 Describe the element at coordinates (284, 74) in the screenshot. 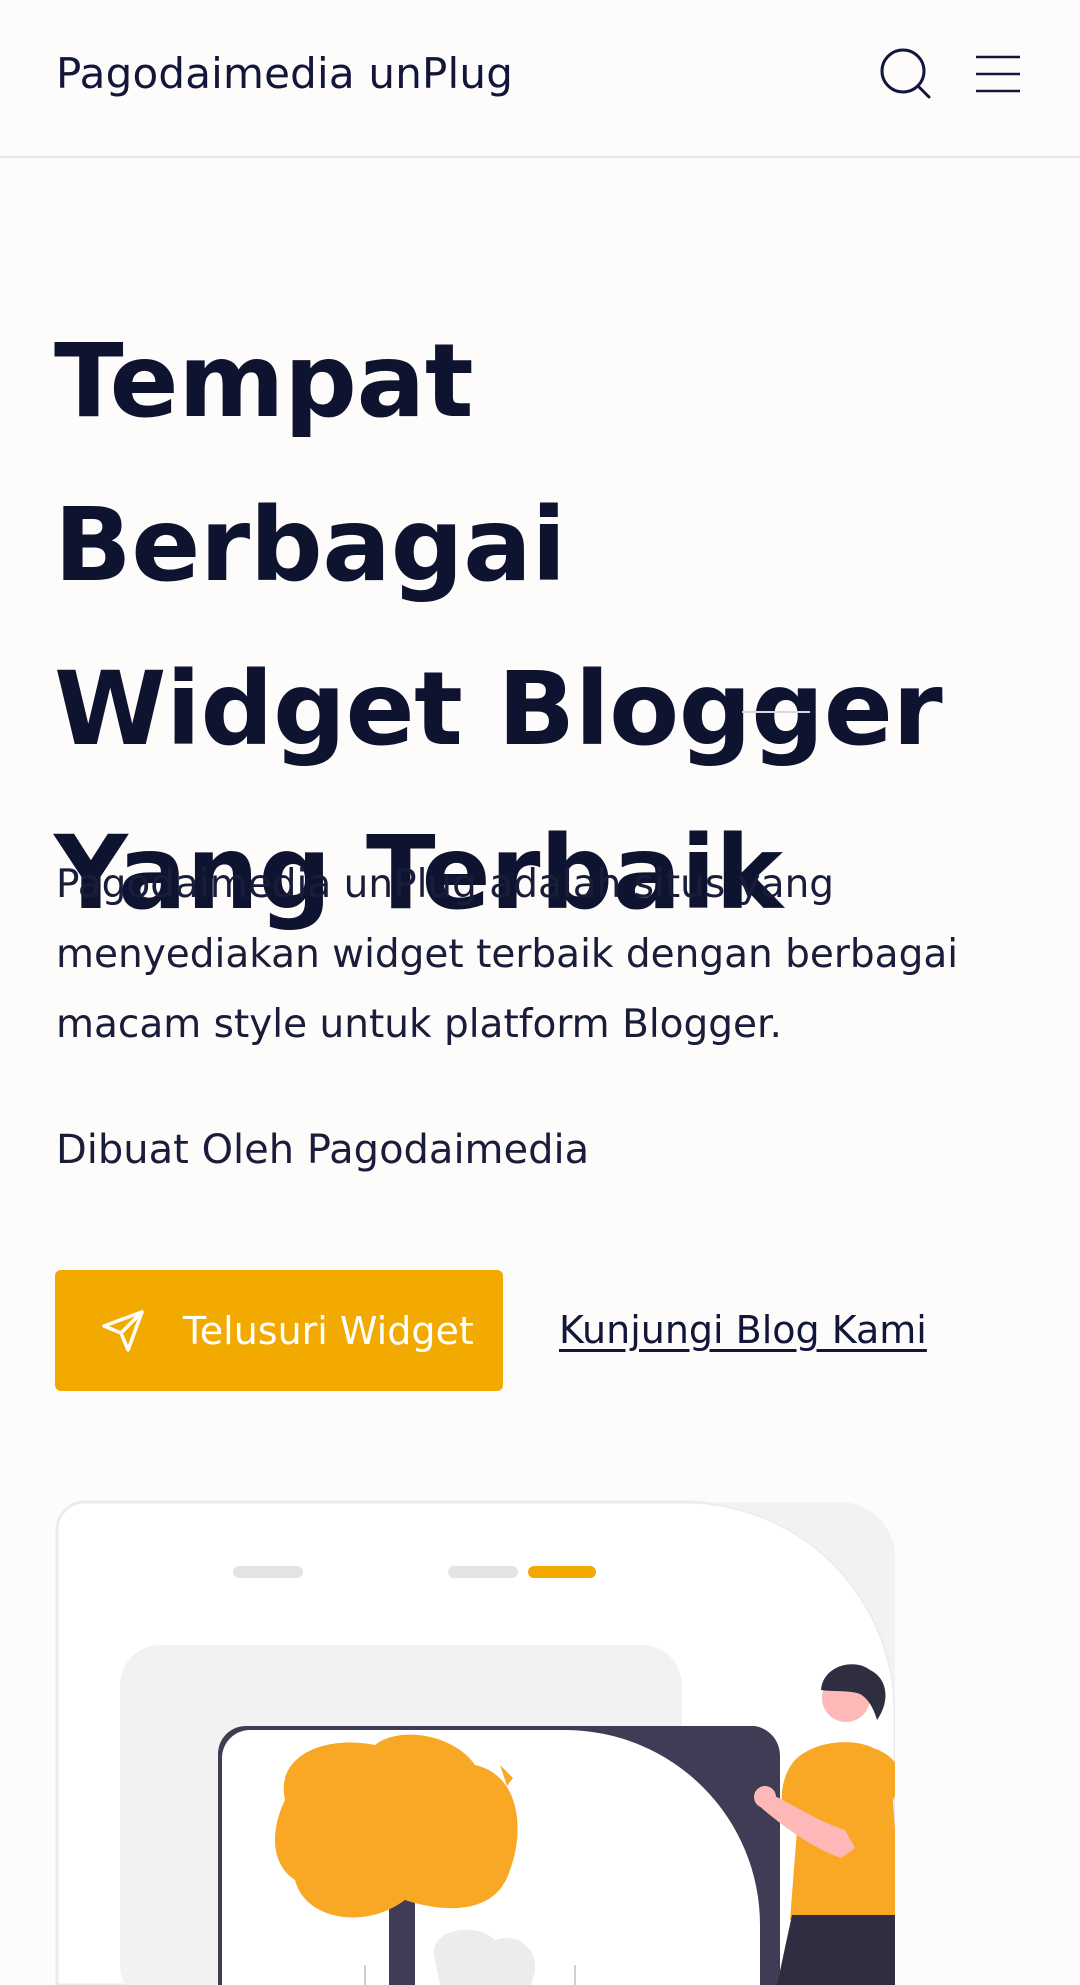

I see `site-brand: Pagodaimedia unPlug` at that location.